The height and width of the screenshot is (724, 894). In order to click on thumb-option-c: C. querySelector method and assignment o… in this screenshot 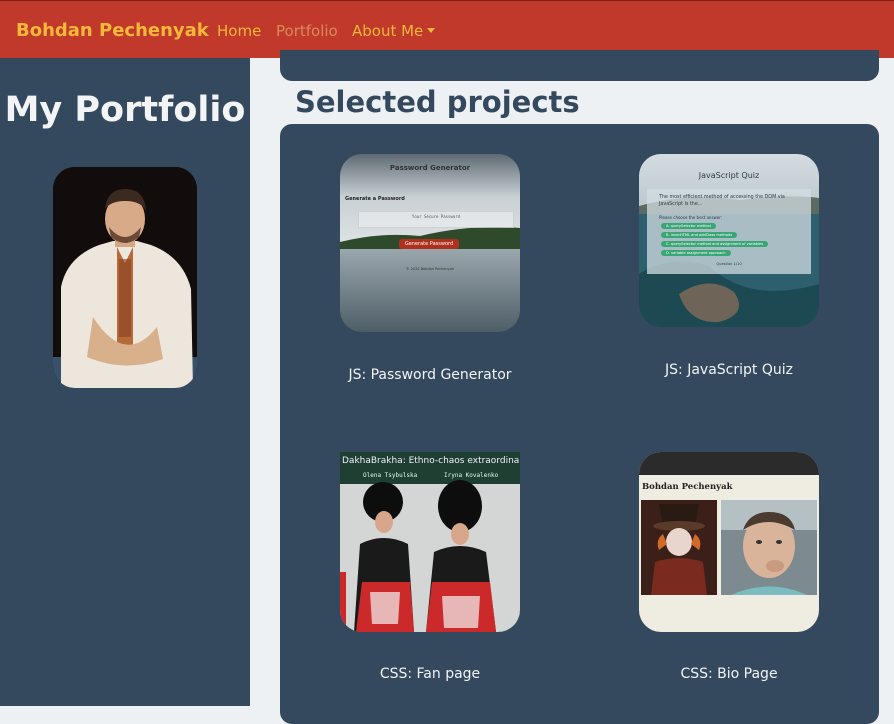, I will do `click(715, 244)`.